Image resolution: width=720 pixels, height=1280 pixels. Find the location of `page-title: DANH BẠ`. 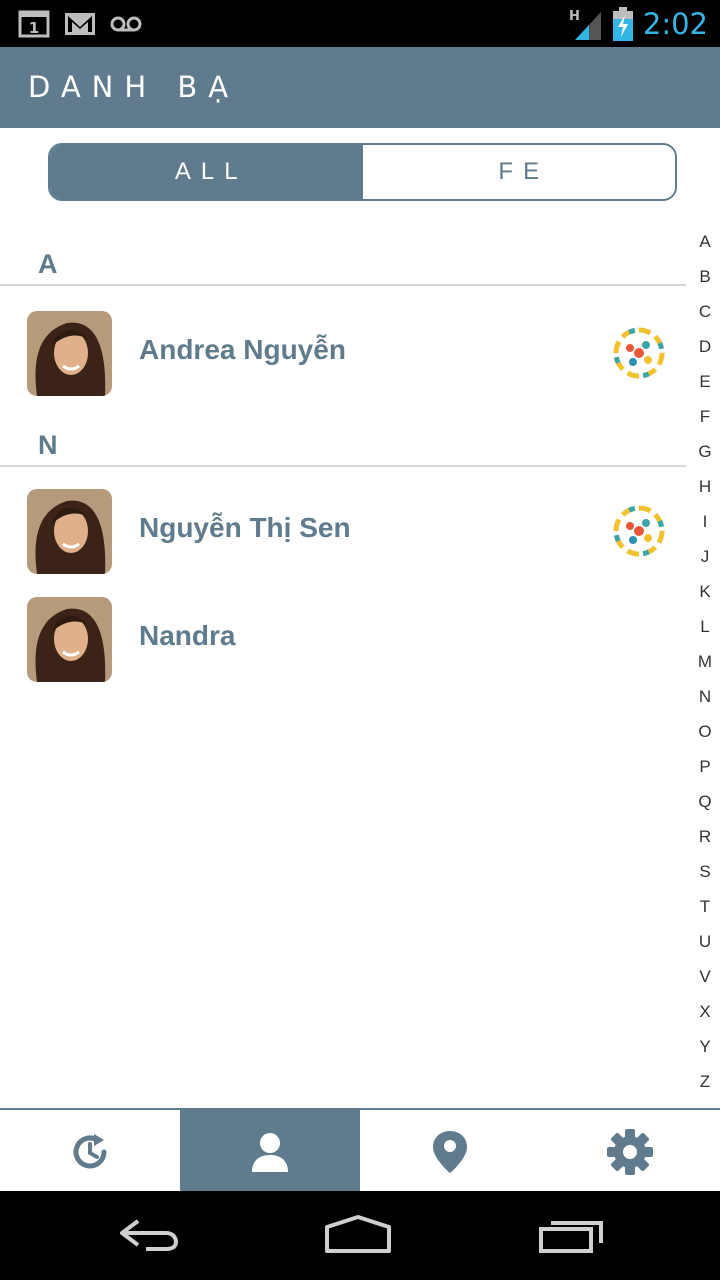

page-title: DANH BẠ is located at coordinates (134, 87).